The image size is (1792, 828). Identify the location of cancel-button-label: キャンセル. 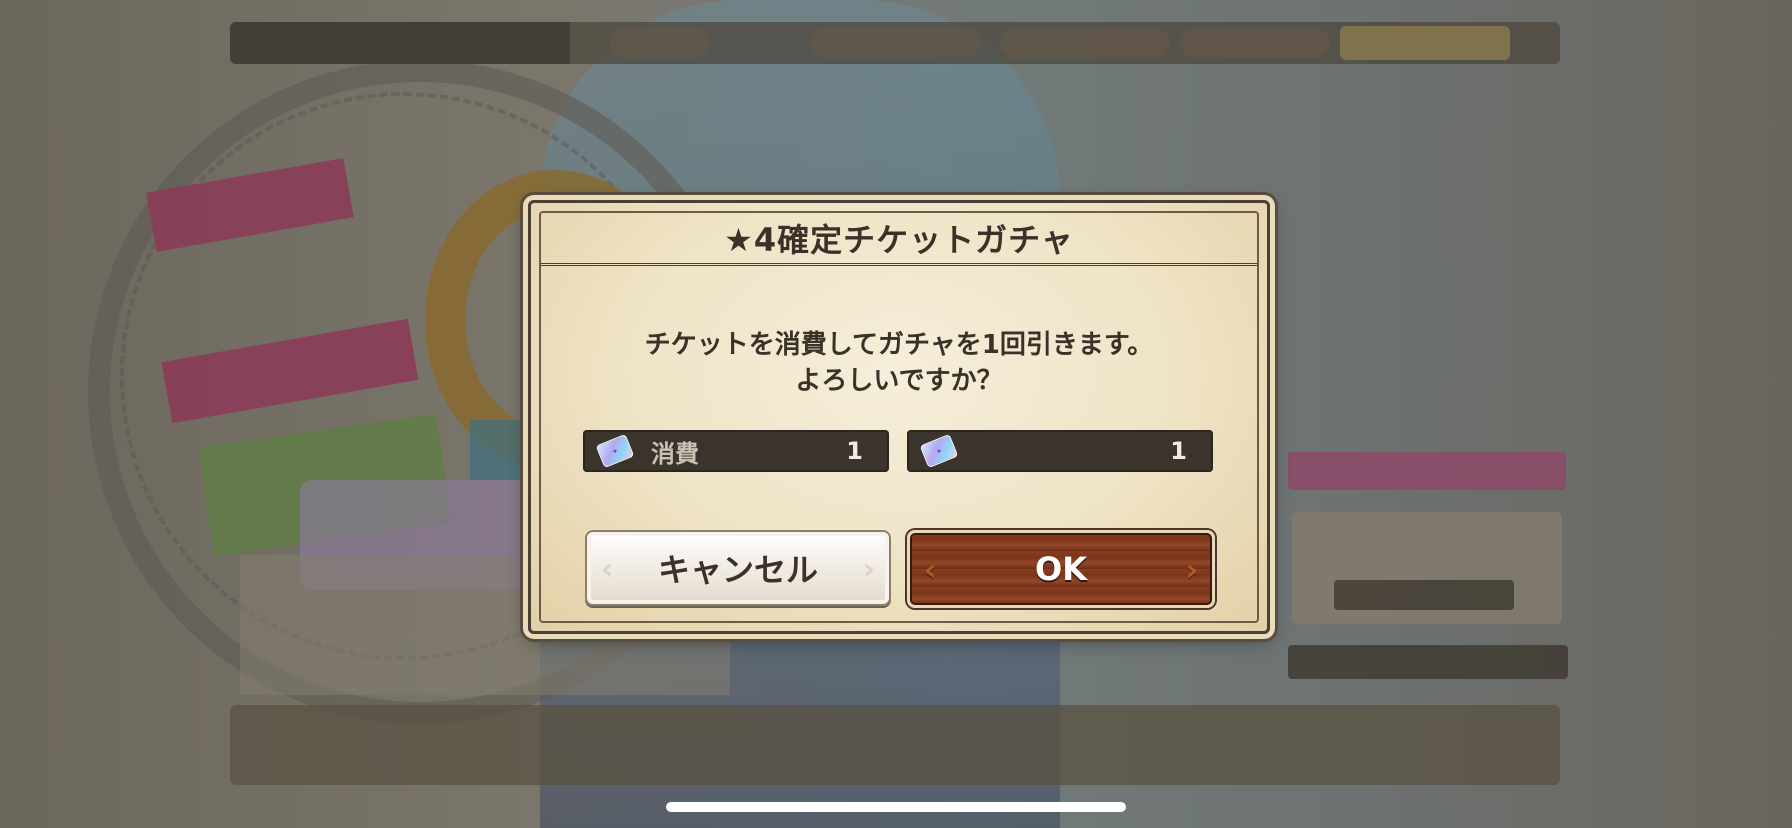
(737, 570).